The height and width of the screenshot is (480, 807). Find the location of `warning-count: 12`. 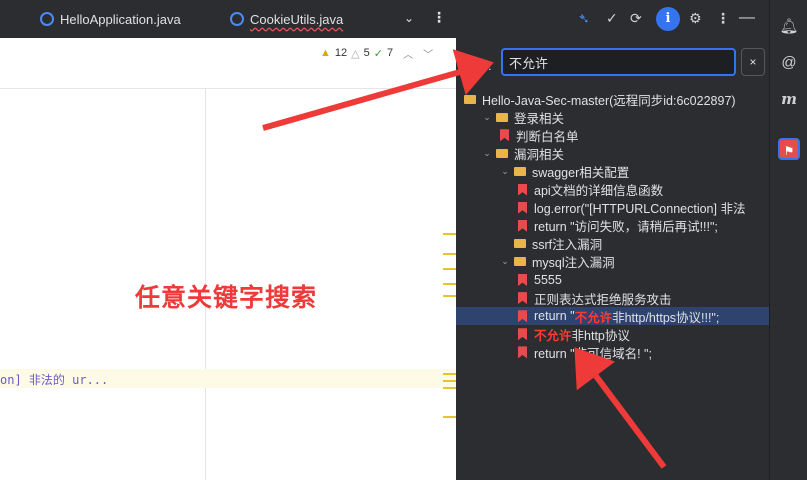

warning-count: 12 is located at coordinates (341, 53).